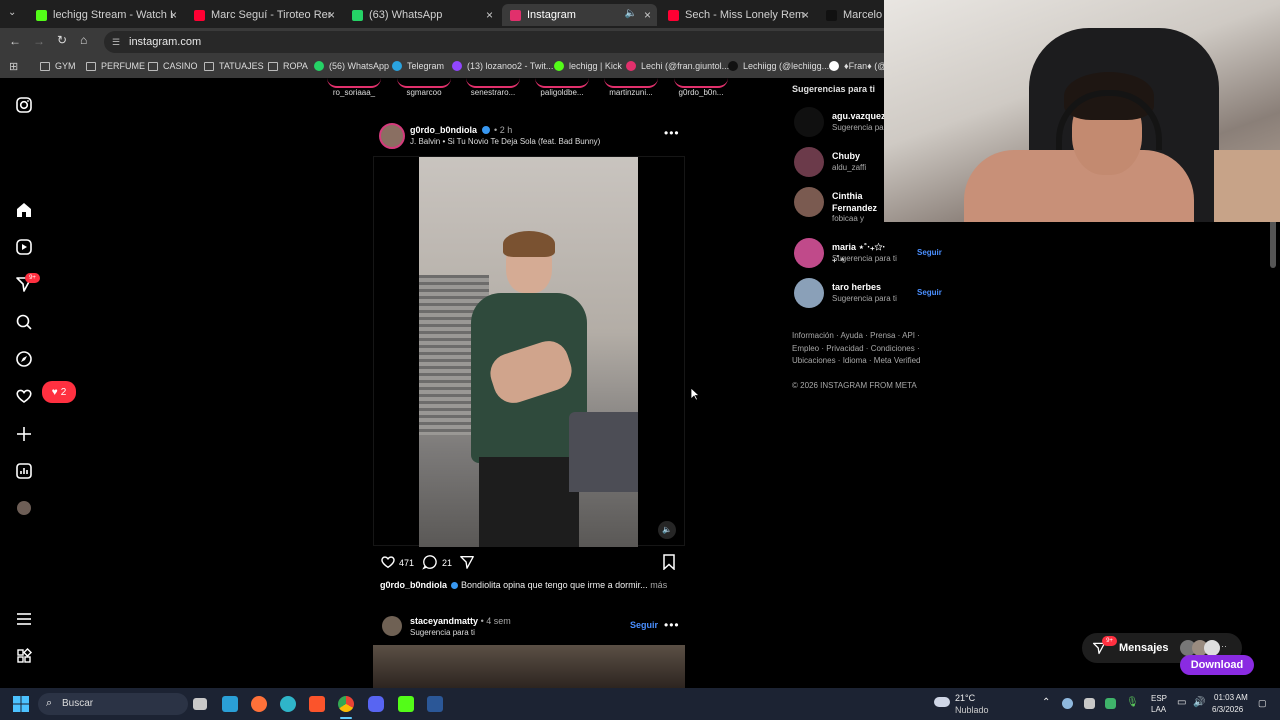  I want to click on next-post-options-icon: •••, so click(672, 625).